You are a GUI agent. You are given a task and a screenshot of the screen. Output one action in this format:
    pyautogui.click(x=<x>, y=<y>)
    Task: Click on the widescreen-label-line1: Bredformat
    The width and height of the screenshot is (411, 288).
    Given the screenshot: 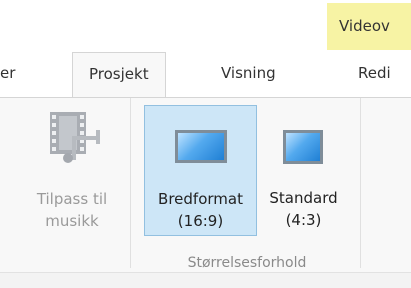 What is the action you would take?
    pyautogui.click(x=200, y=199)
    